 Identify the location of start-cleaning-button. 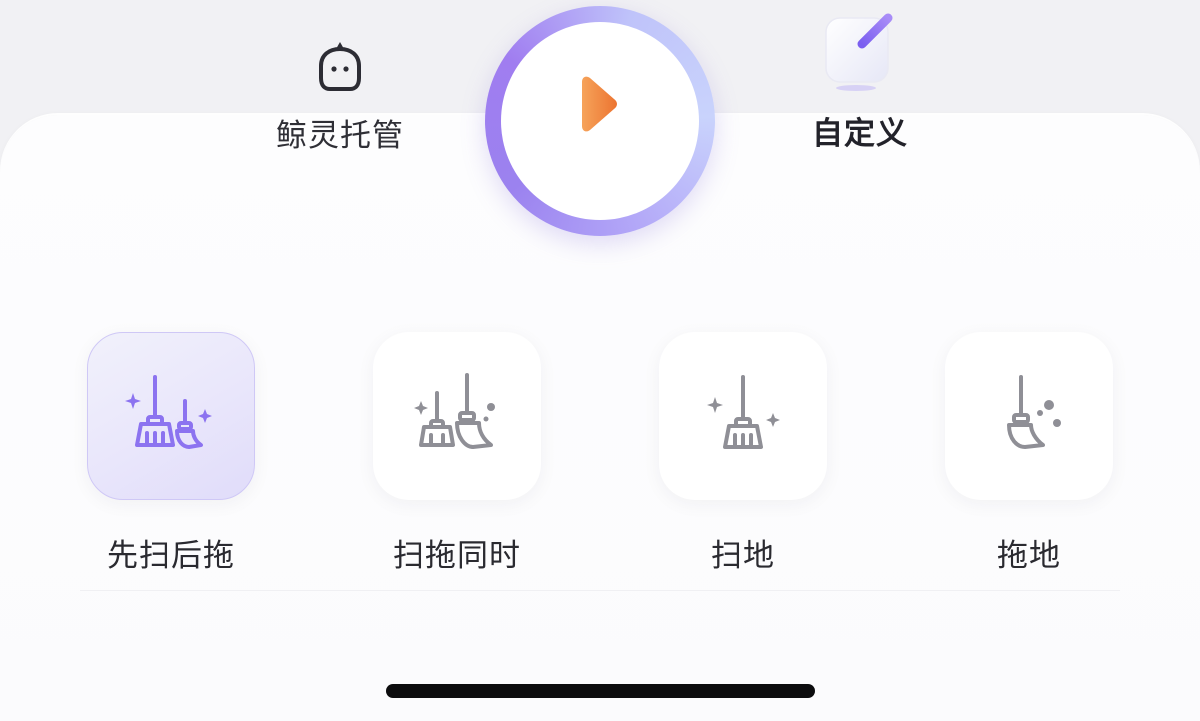
(600, 121).